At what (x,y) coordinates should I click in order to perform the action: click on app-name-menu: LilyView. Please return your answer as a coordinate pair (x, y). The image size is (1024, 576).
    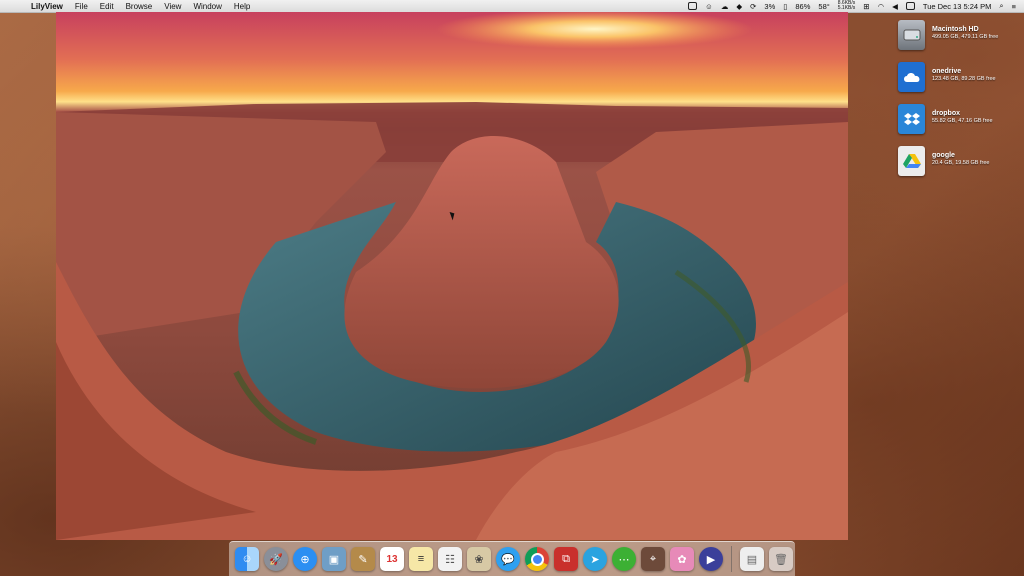
    Looking at the image, I should click on (47, 6).